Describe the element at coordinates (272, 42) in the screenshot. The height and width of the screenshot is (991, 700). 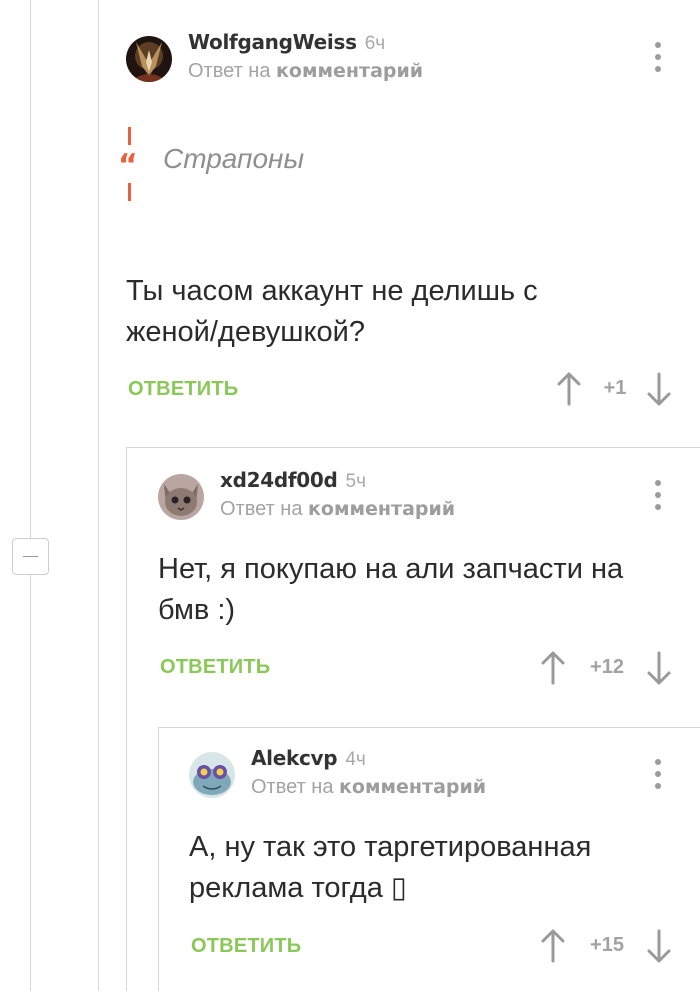
I see `author-name: WolfgangWeiss` at that location.